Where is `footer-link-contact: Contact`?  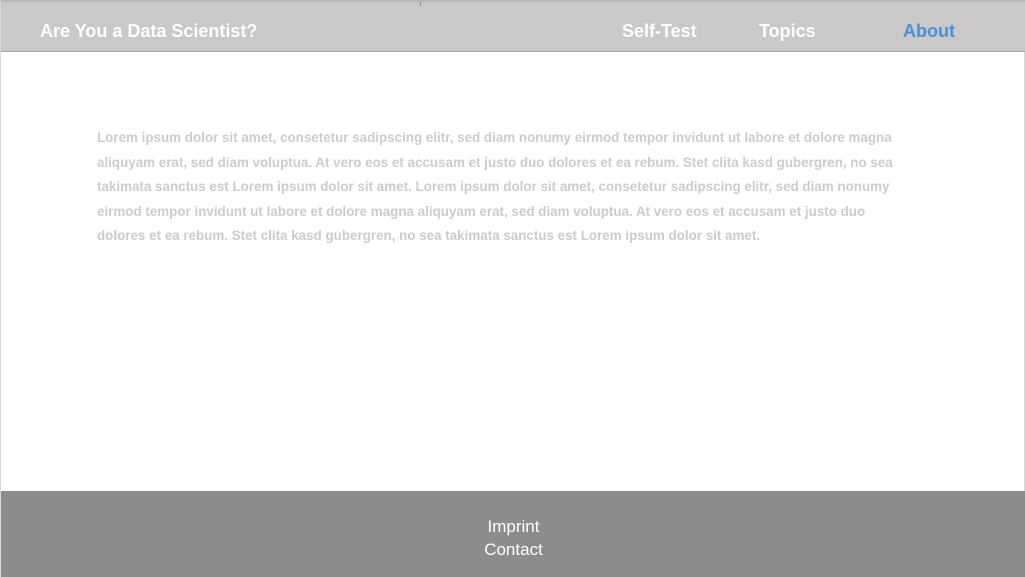
footer-link-contact: Contact is located at coordinates (513, 549).